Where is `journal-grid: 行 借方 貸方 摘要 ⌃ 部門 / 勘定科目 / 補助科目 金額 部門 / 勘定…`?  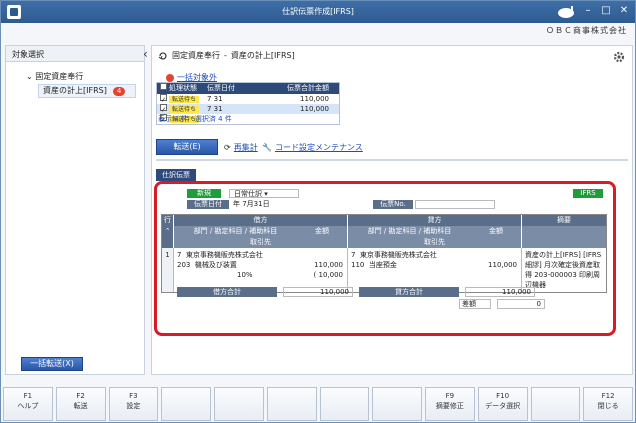
journal-grid: 行 借方 貸方 摘要 ⌃ 部門 / 勘定科目 / 補助科目 金額 部門 / 勘定… is located at coordinates (384, 253).